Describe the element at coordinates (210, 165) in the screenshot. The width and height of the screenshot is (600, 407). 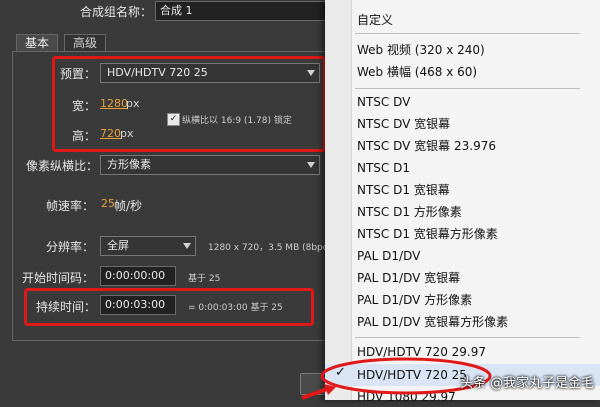
I see `pixel-aspect-dropdown: 方形像素` at that location.